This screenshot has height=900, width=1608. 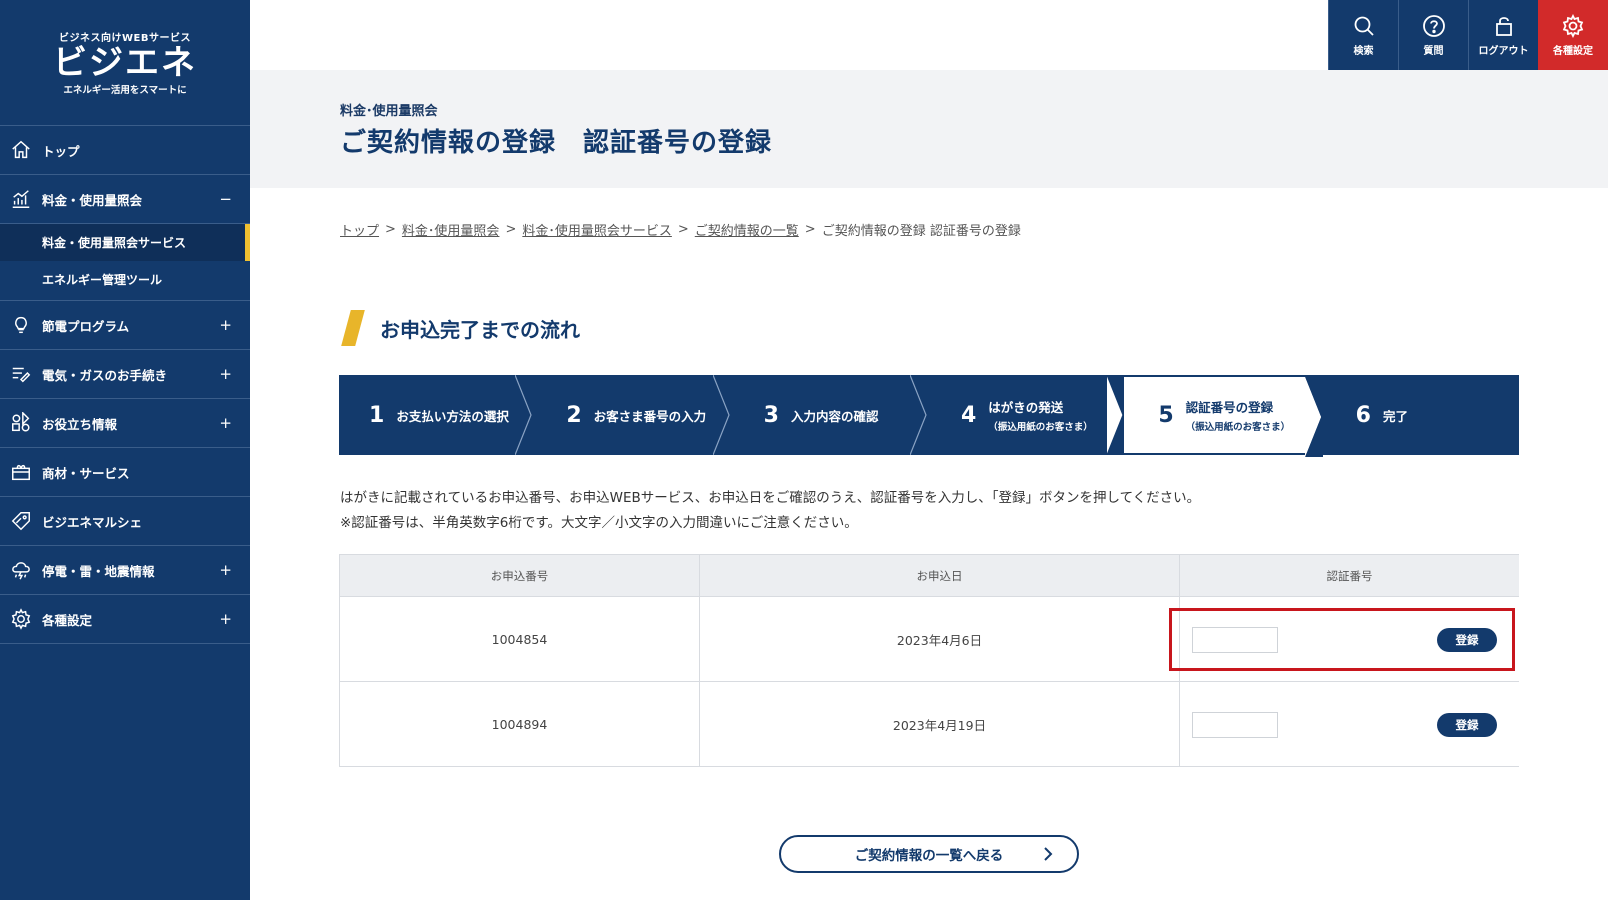 What do you see at coordinates (1573, 51) in the screenshot?
I see `settings-button-label: 各種設定` at bounding box center [1573, 51].